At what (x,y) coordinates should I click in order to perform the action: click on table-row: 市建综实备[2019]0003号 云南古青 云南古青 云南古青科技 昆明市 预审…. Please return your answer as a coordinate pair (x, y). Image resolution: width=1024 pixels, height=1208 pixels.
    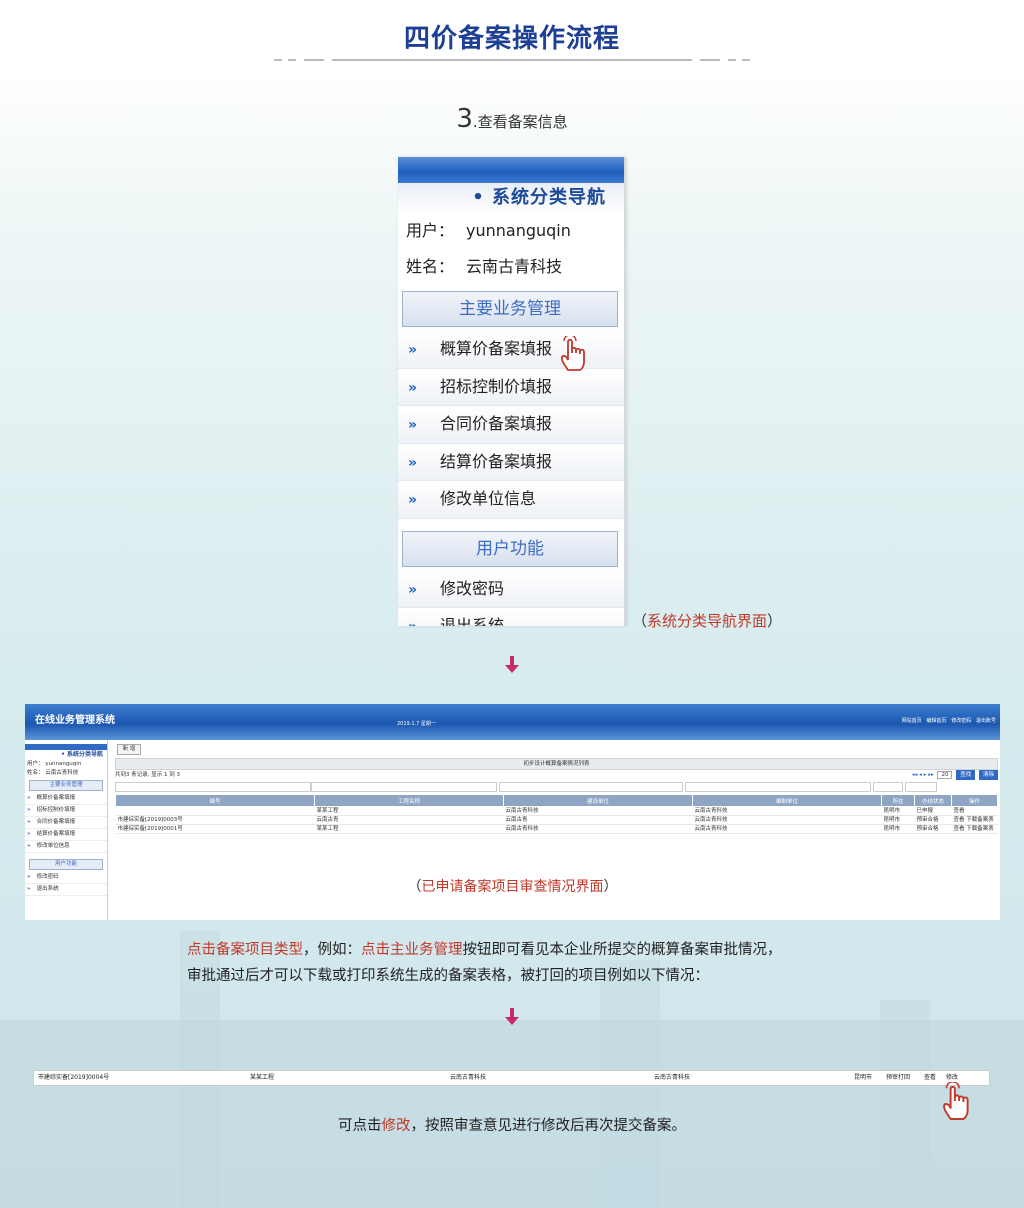
    Looking at the image, I should click on (556, 820).